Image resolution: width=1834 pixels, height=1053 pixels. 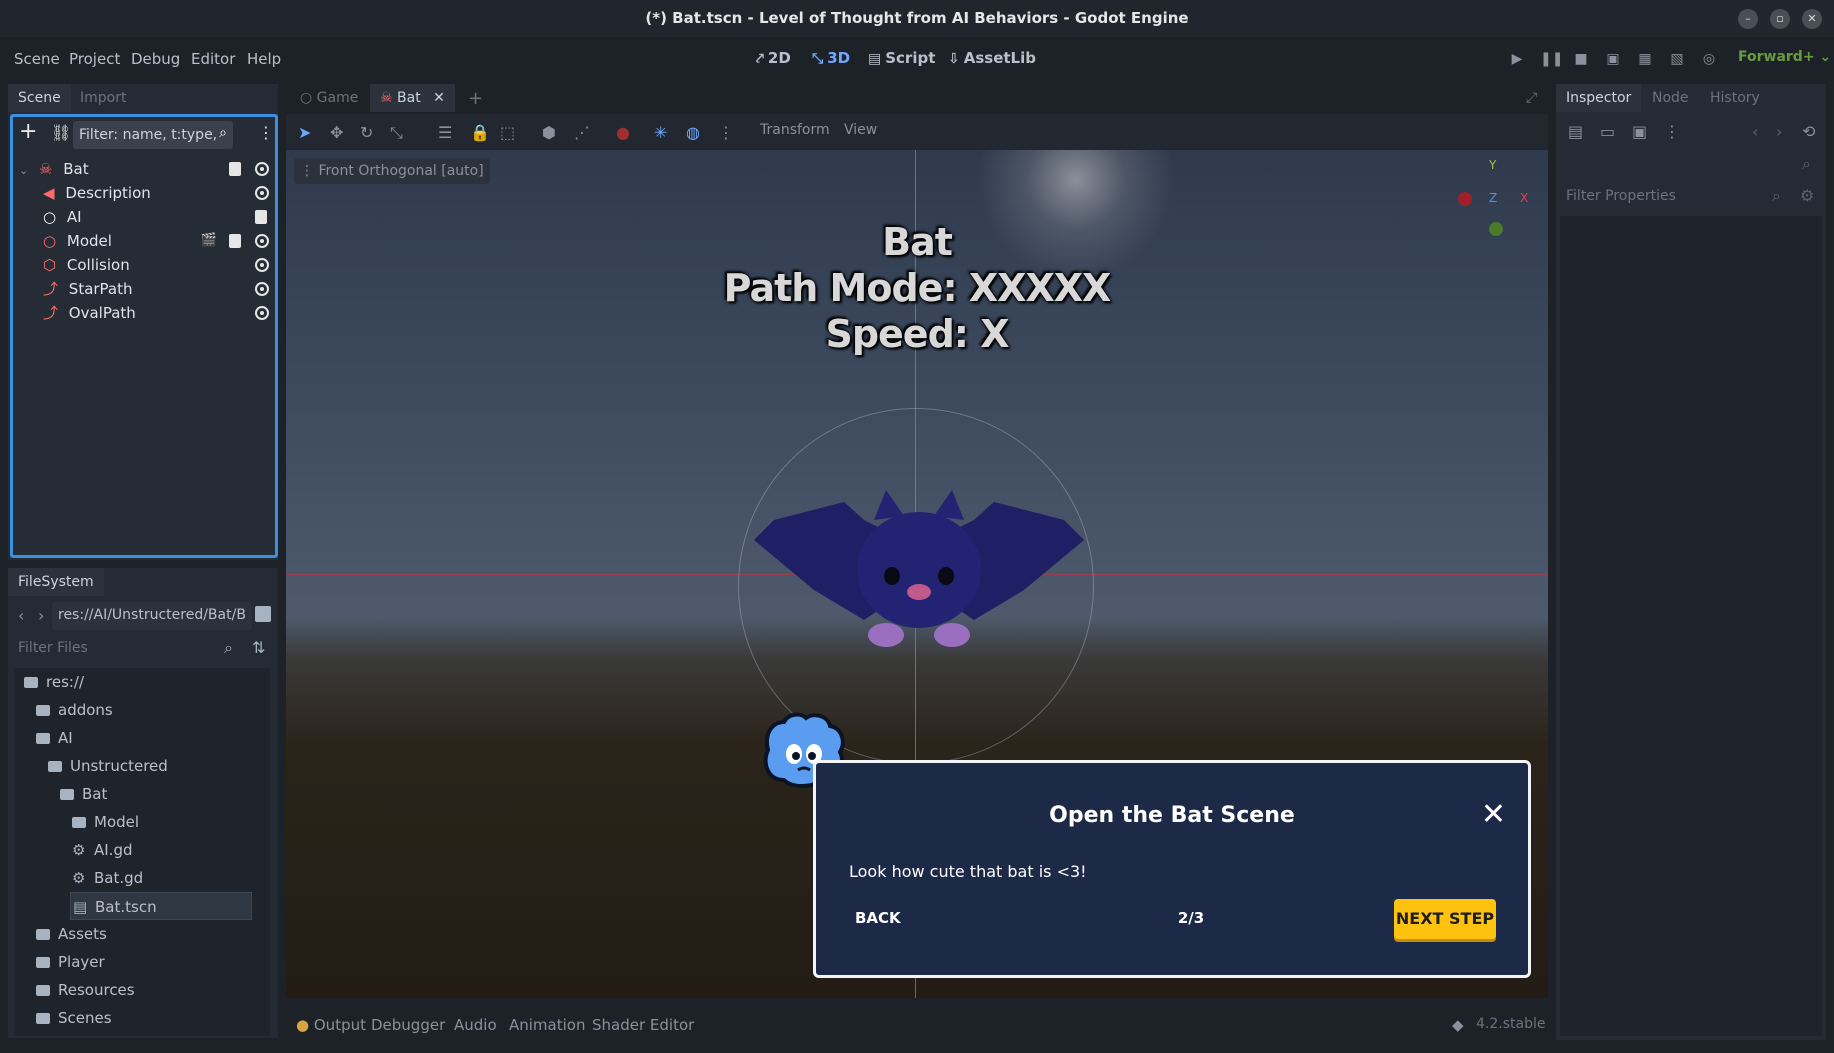 I want to click on tab-animation: Animation, so click(x=547, y=1025).